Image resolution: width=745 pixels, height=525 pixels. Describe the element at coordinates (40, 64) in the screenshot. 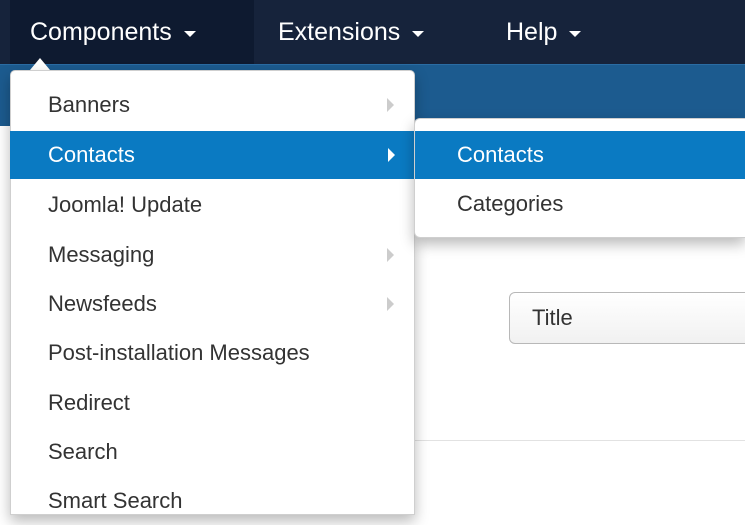

I see `dropdown-pointer` at that location.